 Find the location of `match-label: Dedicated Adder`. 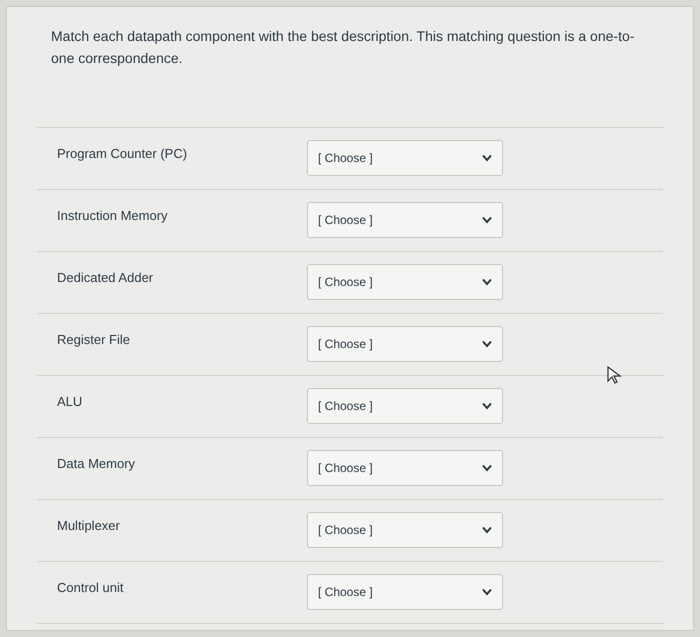

match-label: Dedicated Adder is located at coordinates (105, 278).